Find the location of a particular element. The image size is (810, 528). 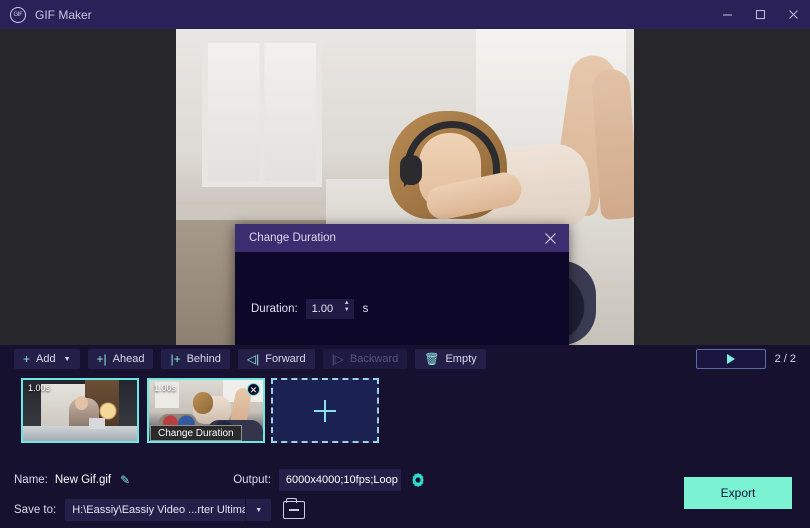

play-button is located at coordinates (730, 359).